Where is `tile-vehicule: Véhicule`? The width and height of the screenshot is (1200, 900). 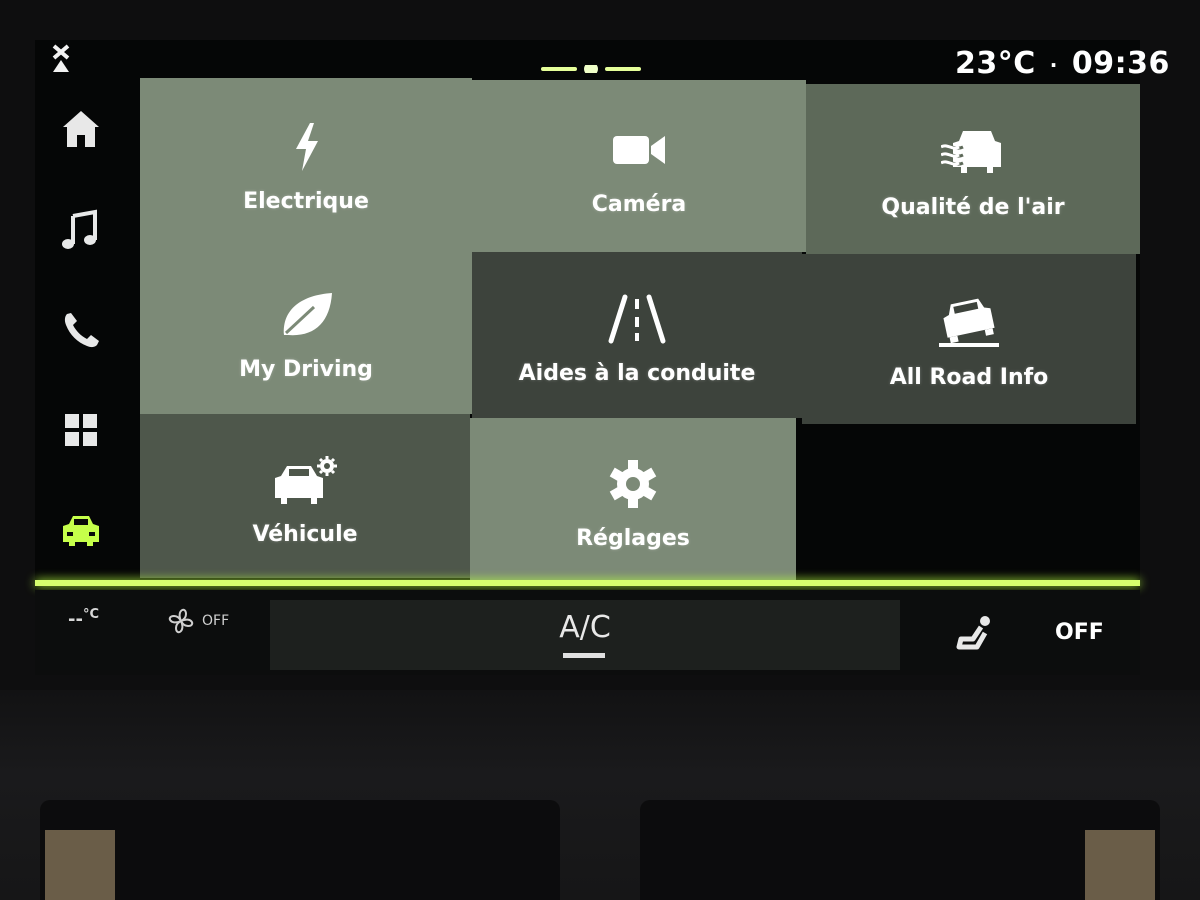 tile-vehicule: Véhicule is located at coordinates (305, 496).